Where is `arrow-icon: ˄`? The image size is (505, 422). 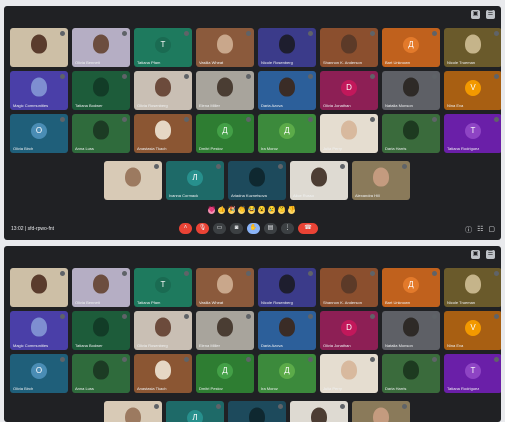 arrow-icon: ˄ is located at coordinates (185, 228).